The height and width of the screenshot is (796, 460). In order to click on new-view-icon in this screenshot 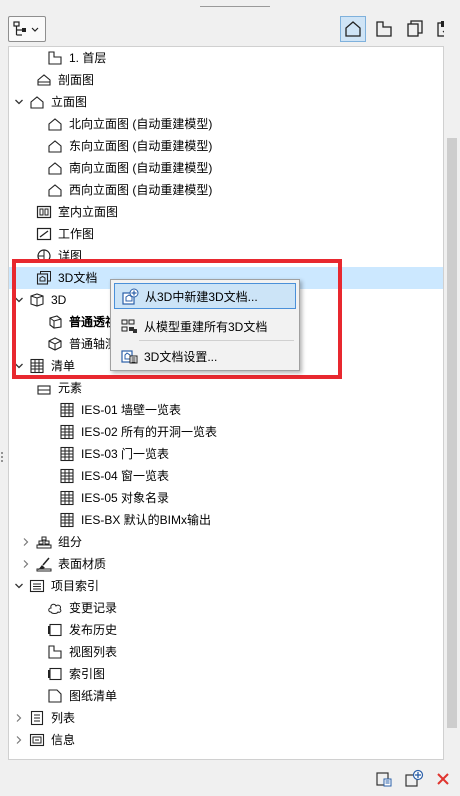, I will do `click(414, 779)`.